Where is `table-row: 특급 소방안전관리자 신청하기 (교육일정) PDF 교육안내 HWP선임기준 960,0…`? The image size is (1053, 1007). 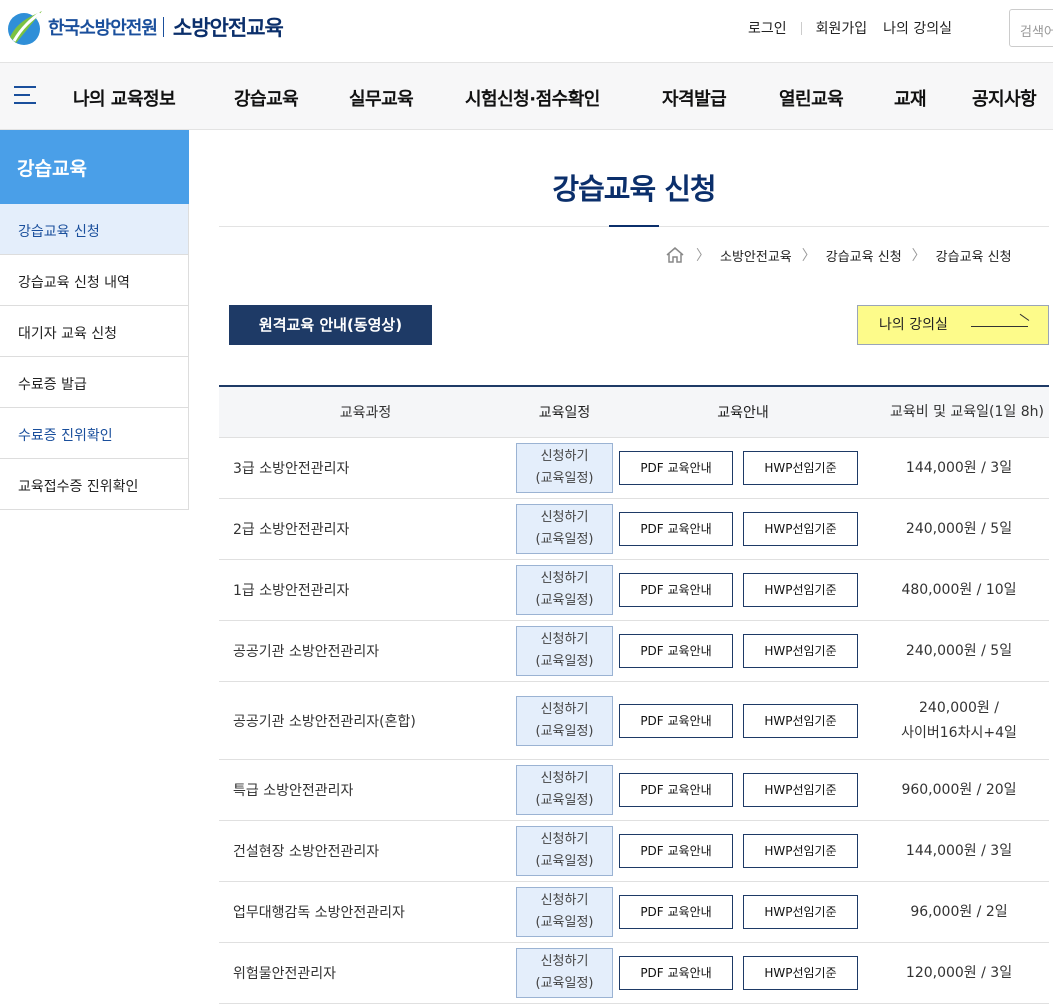 table-row: 특급 소방안전관리자 신청하기 (교육일정) PDF 교육안내 HWP선임기준 960,0… is located at coordinates (634, 790).